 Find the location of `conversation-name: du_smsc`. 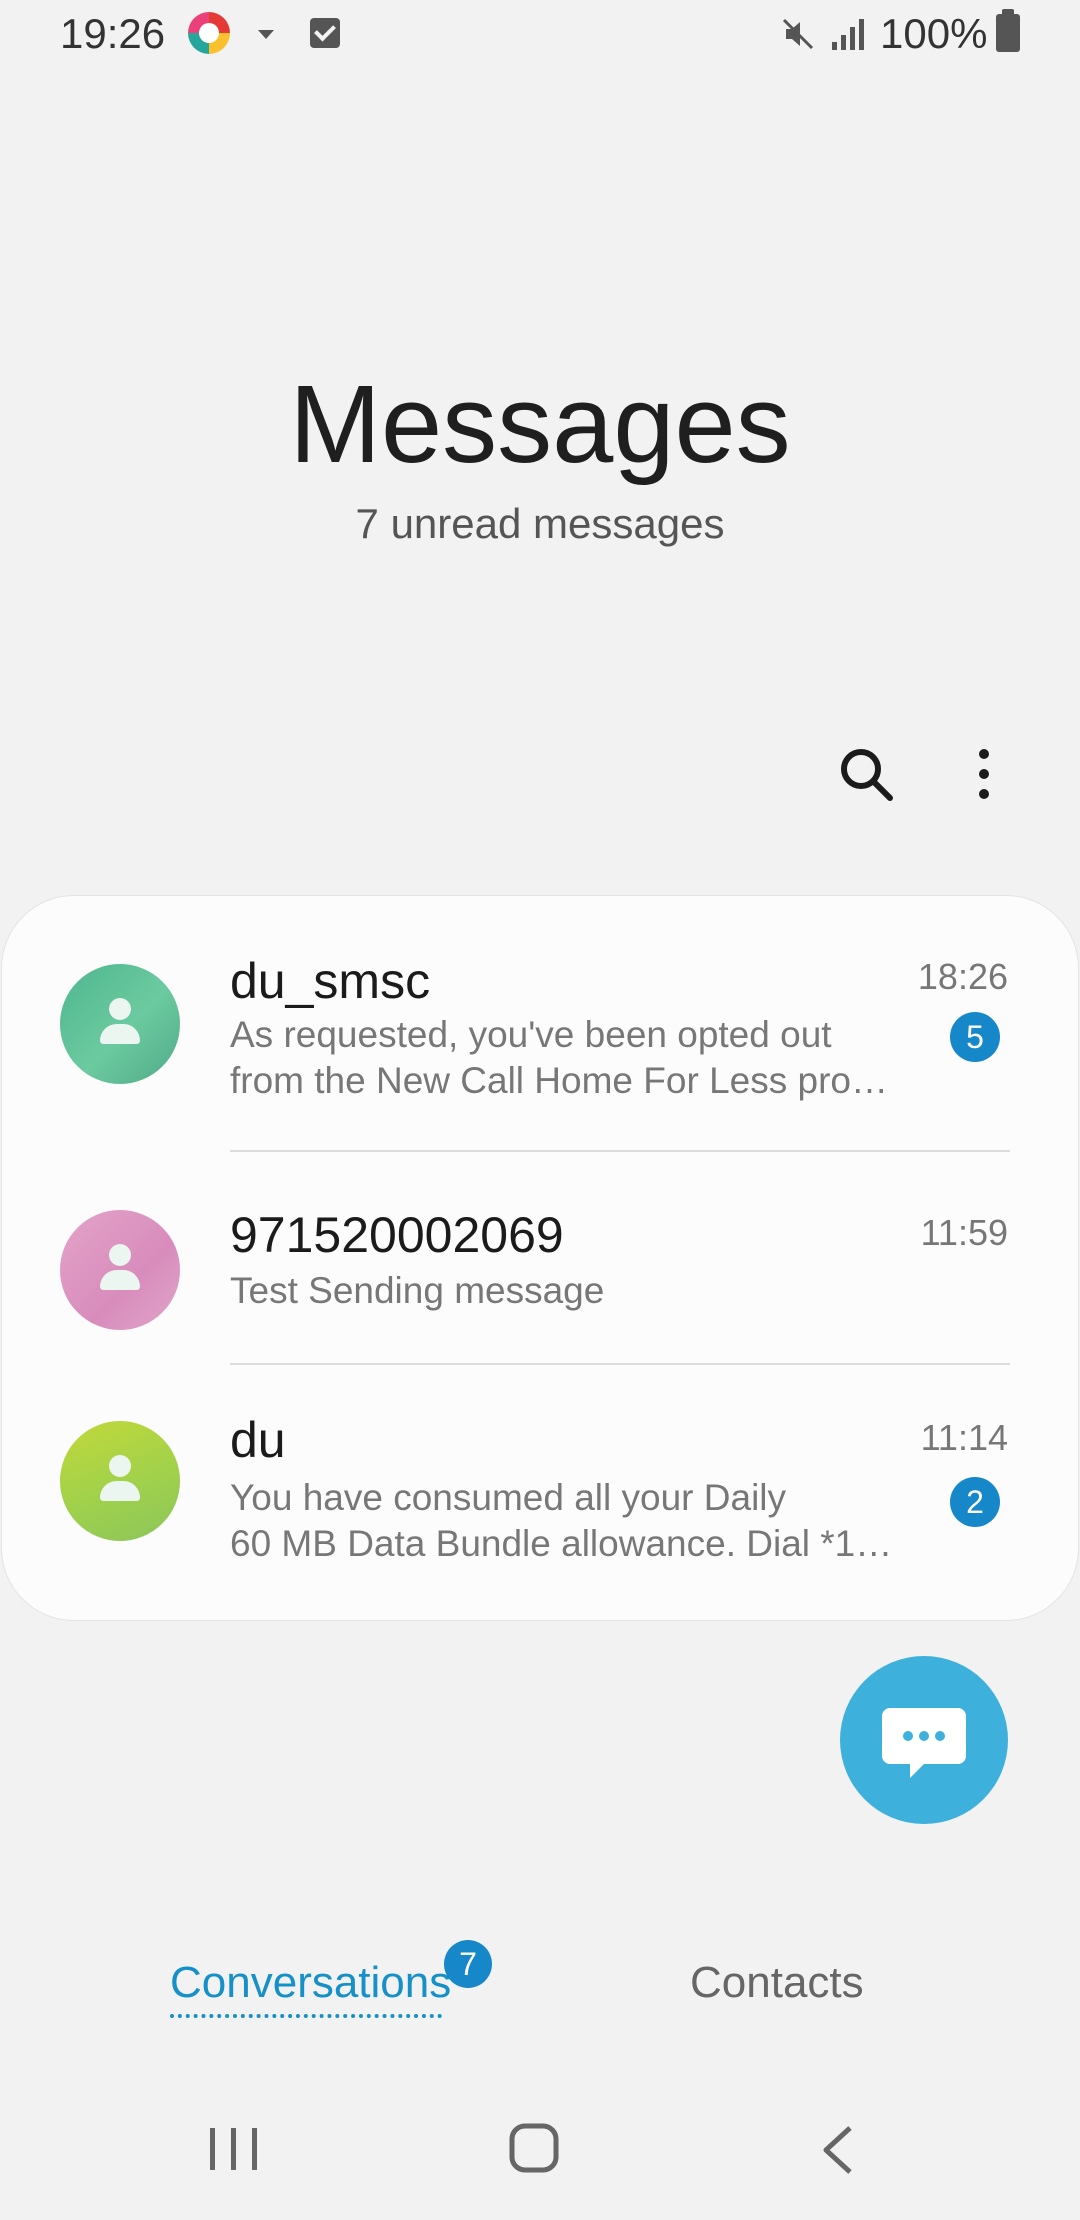

conversation-name: du_smsc is located at coordinates (330, 981).